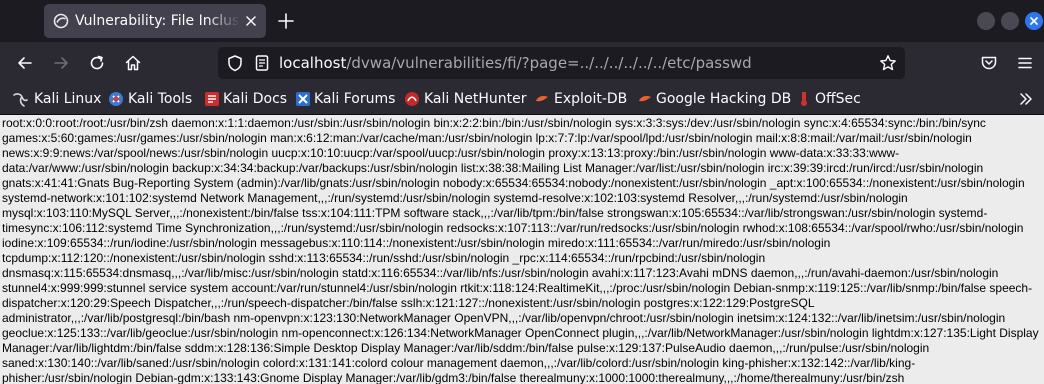 The height and width of the screenshot is (384, 1044). What do you see at coordinates (1025, 63) in the screenshot?
I see `hamburger-menu-icon` at bounding box center [1025, 63].